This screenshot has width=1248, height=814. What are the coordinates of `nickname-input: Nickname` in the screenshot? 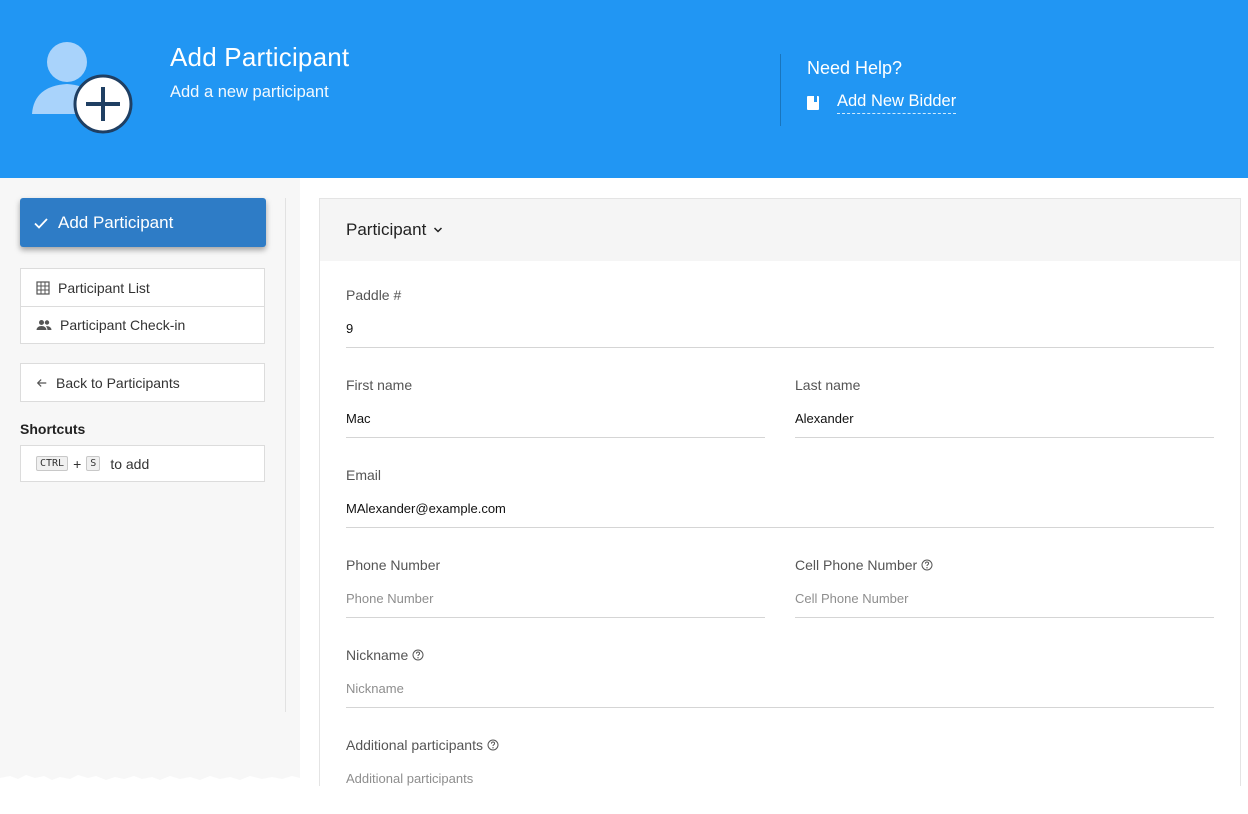 It's located at (780, 694).